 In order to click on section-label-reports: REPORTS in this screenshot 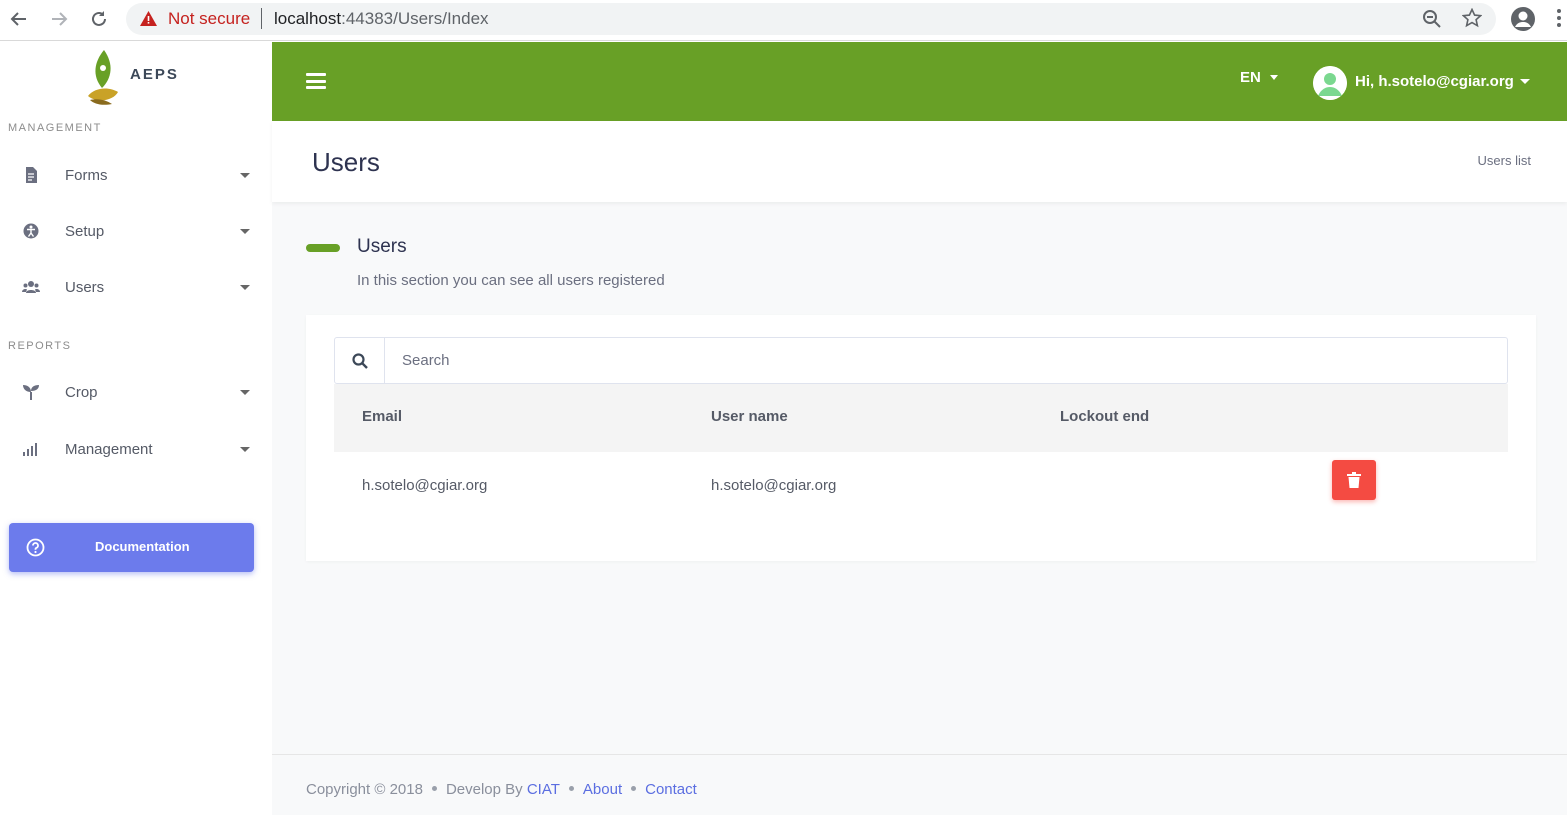, I will do `click(40, 346)`.